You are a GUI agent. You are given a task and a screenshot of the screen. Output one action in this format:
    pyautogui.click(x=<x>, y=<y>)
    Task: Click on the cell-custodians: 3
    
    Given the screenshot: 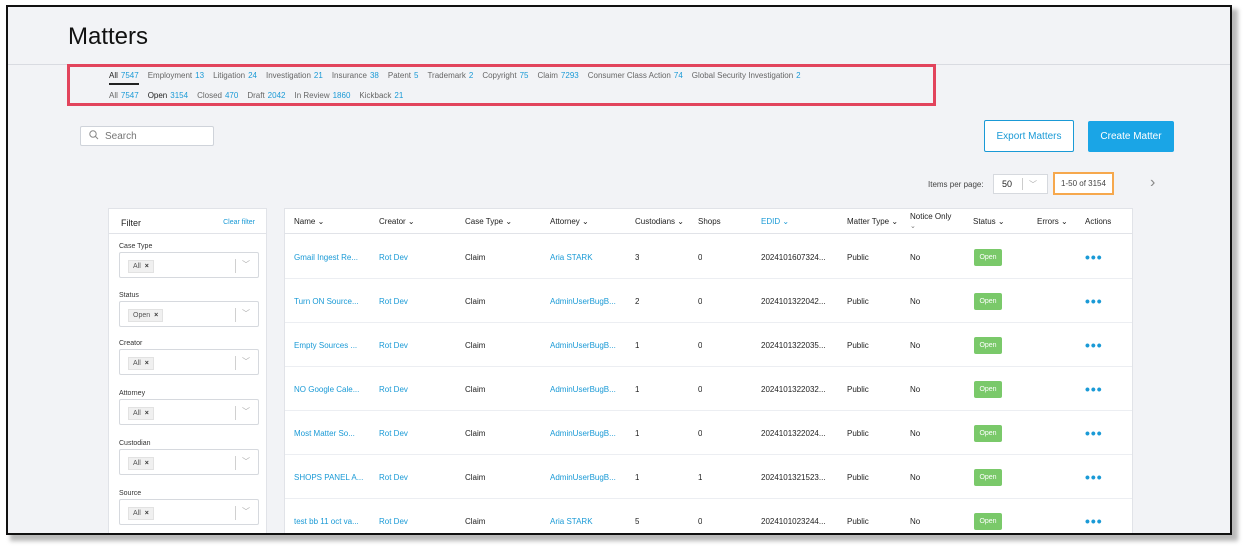 What is the action you would take?
    pyautogui.click(x=637, y=257)
    